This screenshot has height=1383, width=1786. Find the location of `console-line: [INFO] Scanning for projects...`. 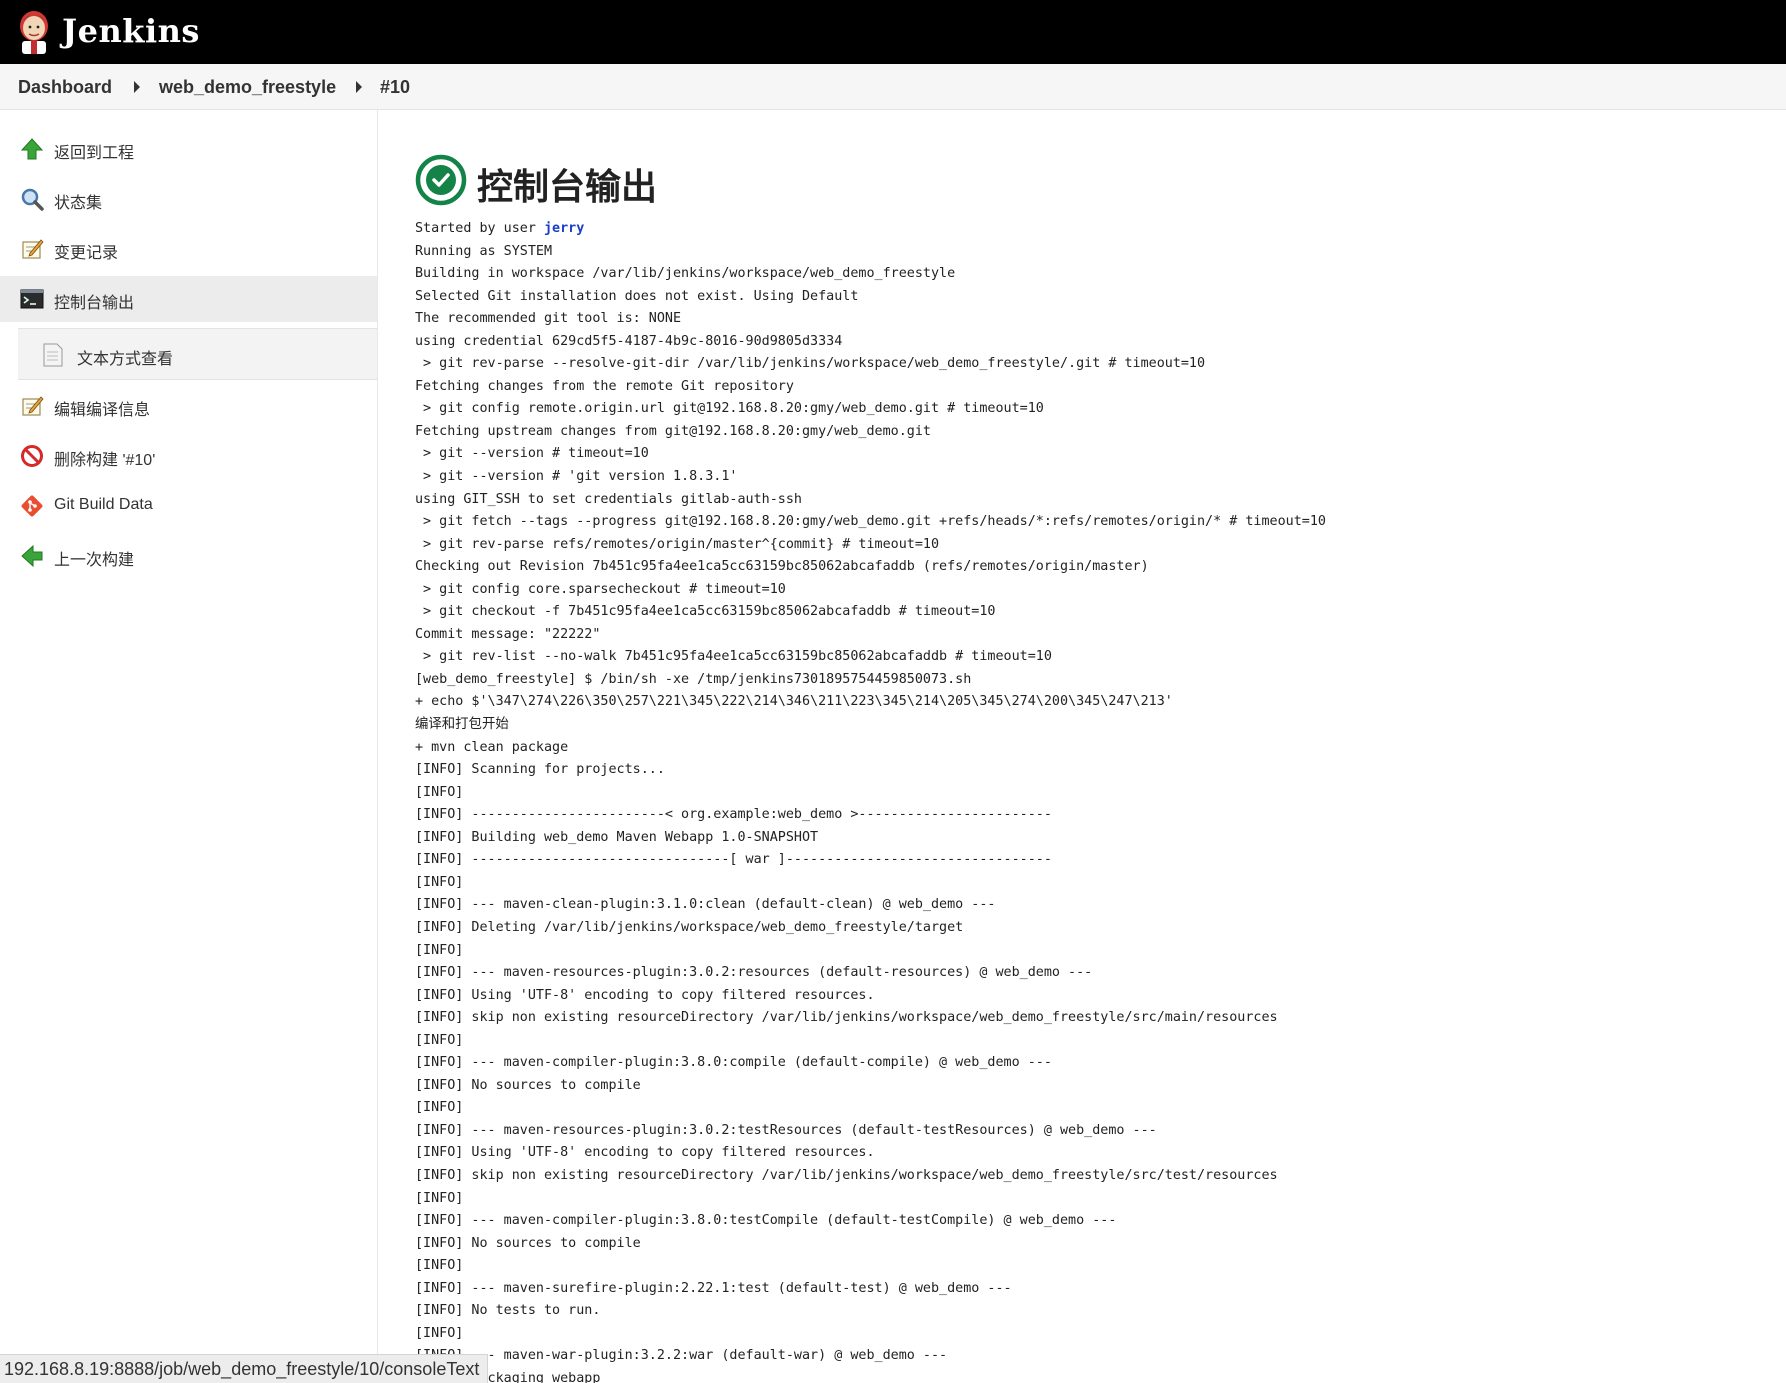

console-line: [INFO] Scanning for projects... is located at coordinates (540, 770).